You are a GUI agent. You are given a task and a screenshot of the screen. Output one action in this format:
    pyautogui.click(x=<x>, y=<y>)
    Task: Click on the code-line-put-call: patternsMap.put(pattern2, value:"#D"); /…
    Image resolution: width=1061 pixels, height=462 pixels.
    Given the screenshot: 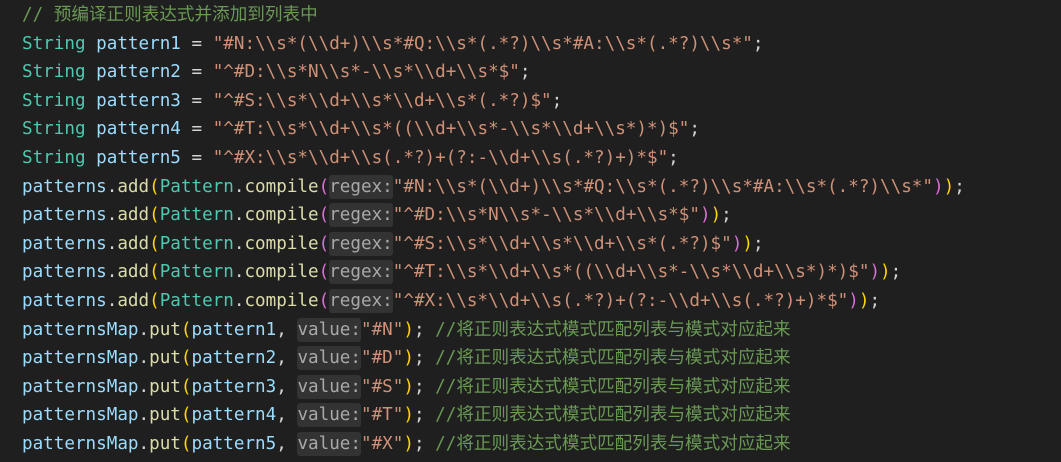 What is the action you would take?
    pyautogui.click(x=530, y=358)
    